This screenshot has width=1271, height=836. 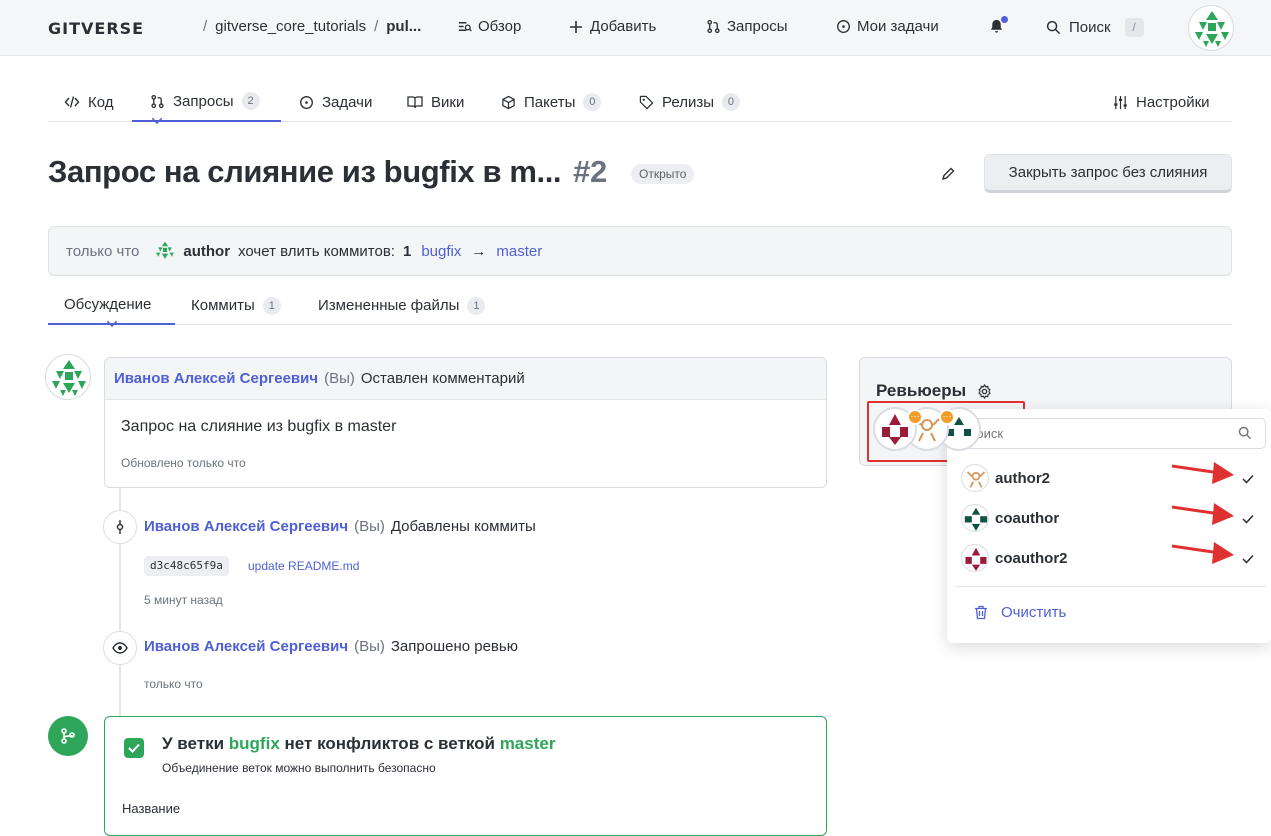 I want to click on tab-tasks-label: Задачи, so click(x=347, y=102).